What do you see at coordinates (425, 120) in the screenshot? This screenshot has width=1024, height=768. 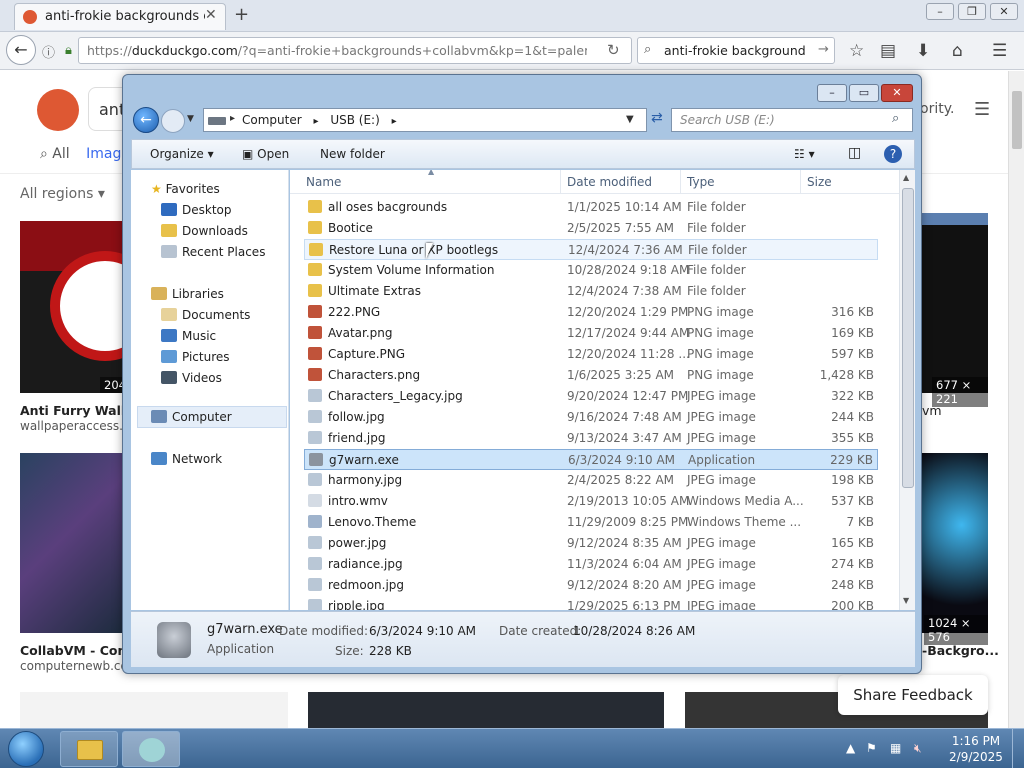 I see `address-bar: ▸ Computer ▸ USB (E:) ▸ ▼` at bounding box center [425, 120].